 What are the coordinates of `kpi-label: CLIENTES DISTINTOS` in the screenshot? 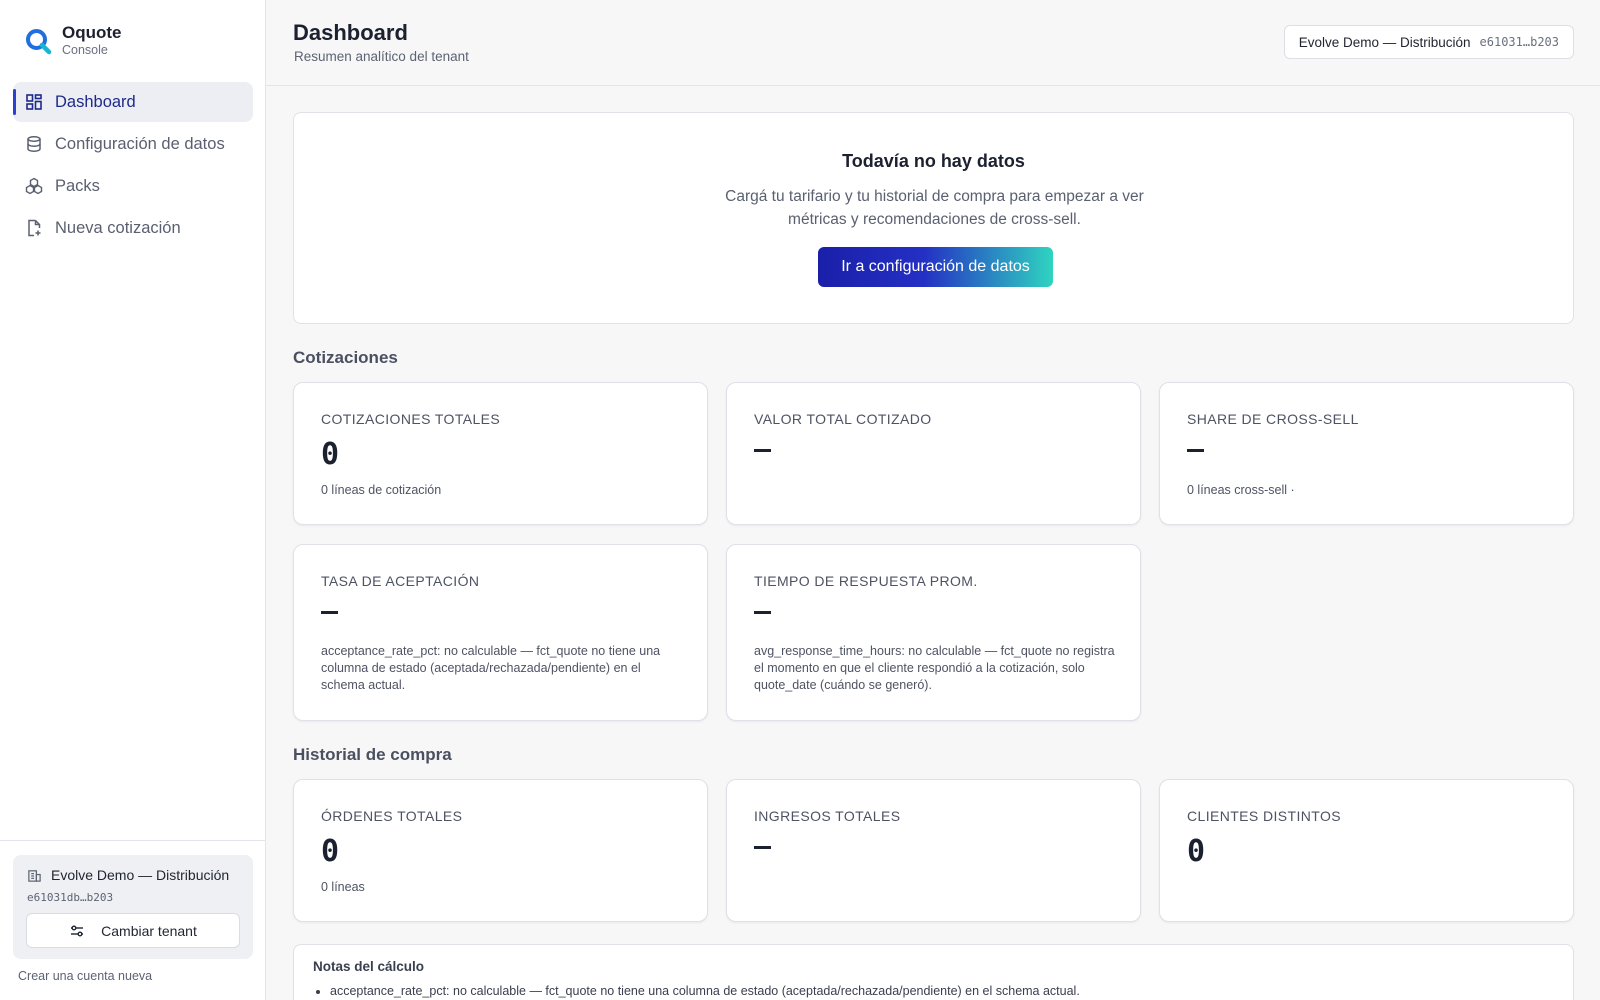 It's located at (1264, 816).